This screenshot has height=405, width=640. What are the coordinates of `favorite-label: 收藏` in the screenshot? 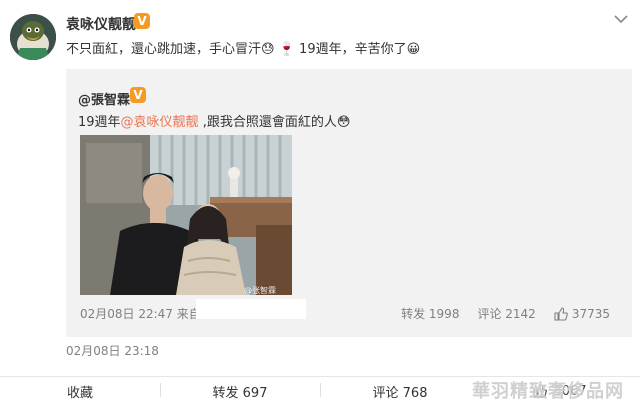 It's located at (79, 393).